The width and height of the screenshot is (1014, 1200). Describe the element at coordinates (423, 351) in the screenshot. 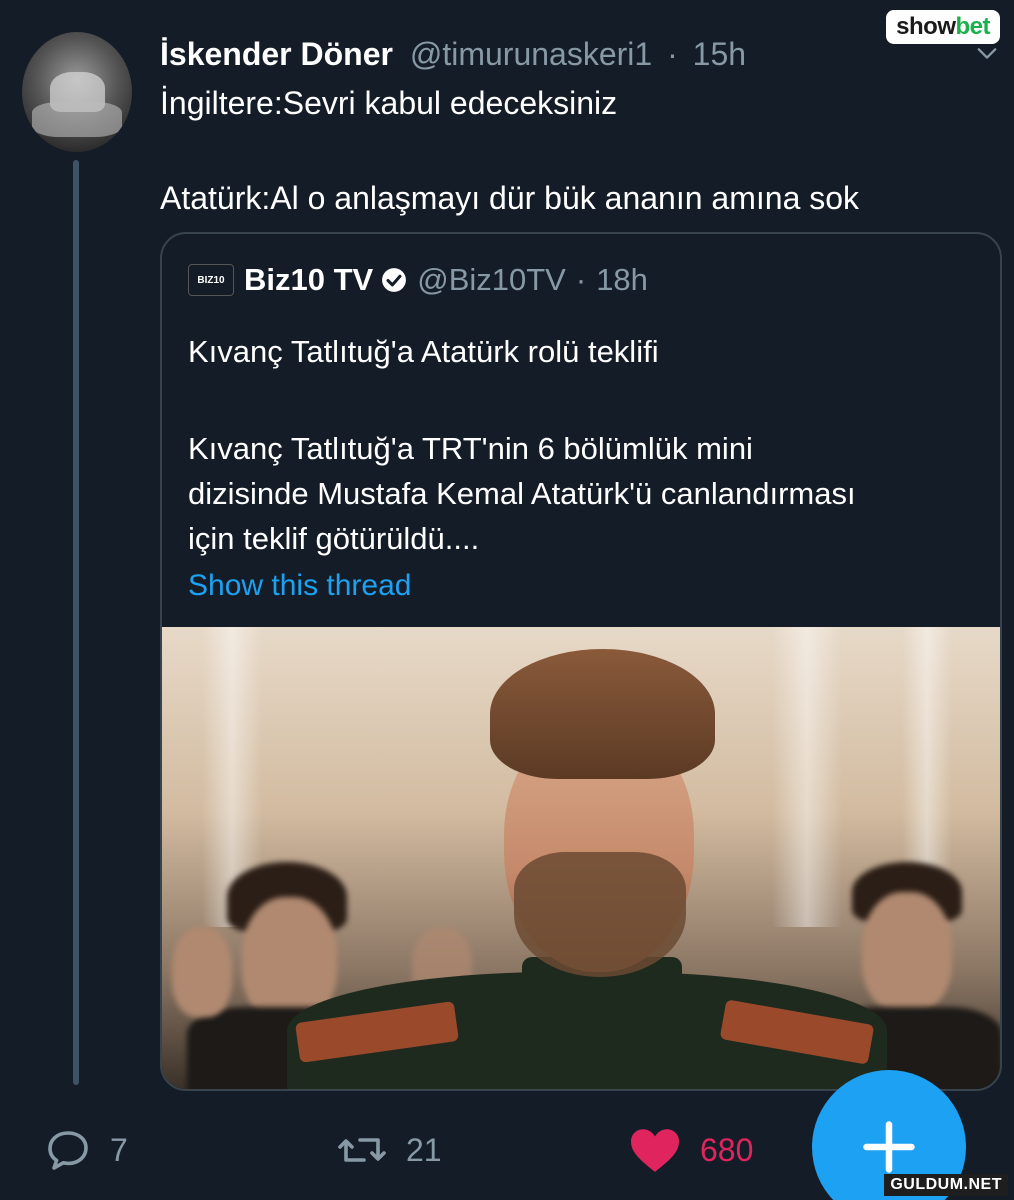

I see `quoted-tweet-title: Kıvanç Tatlıtuğ'a Atatürk rolü teklifi` at that location.